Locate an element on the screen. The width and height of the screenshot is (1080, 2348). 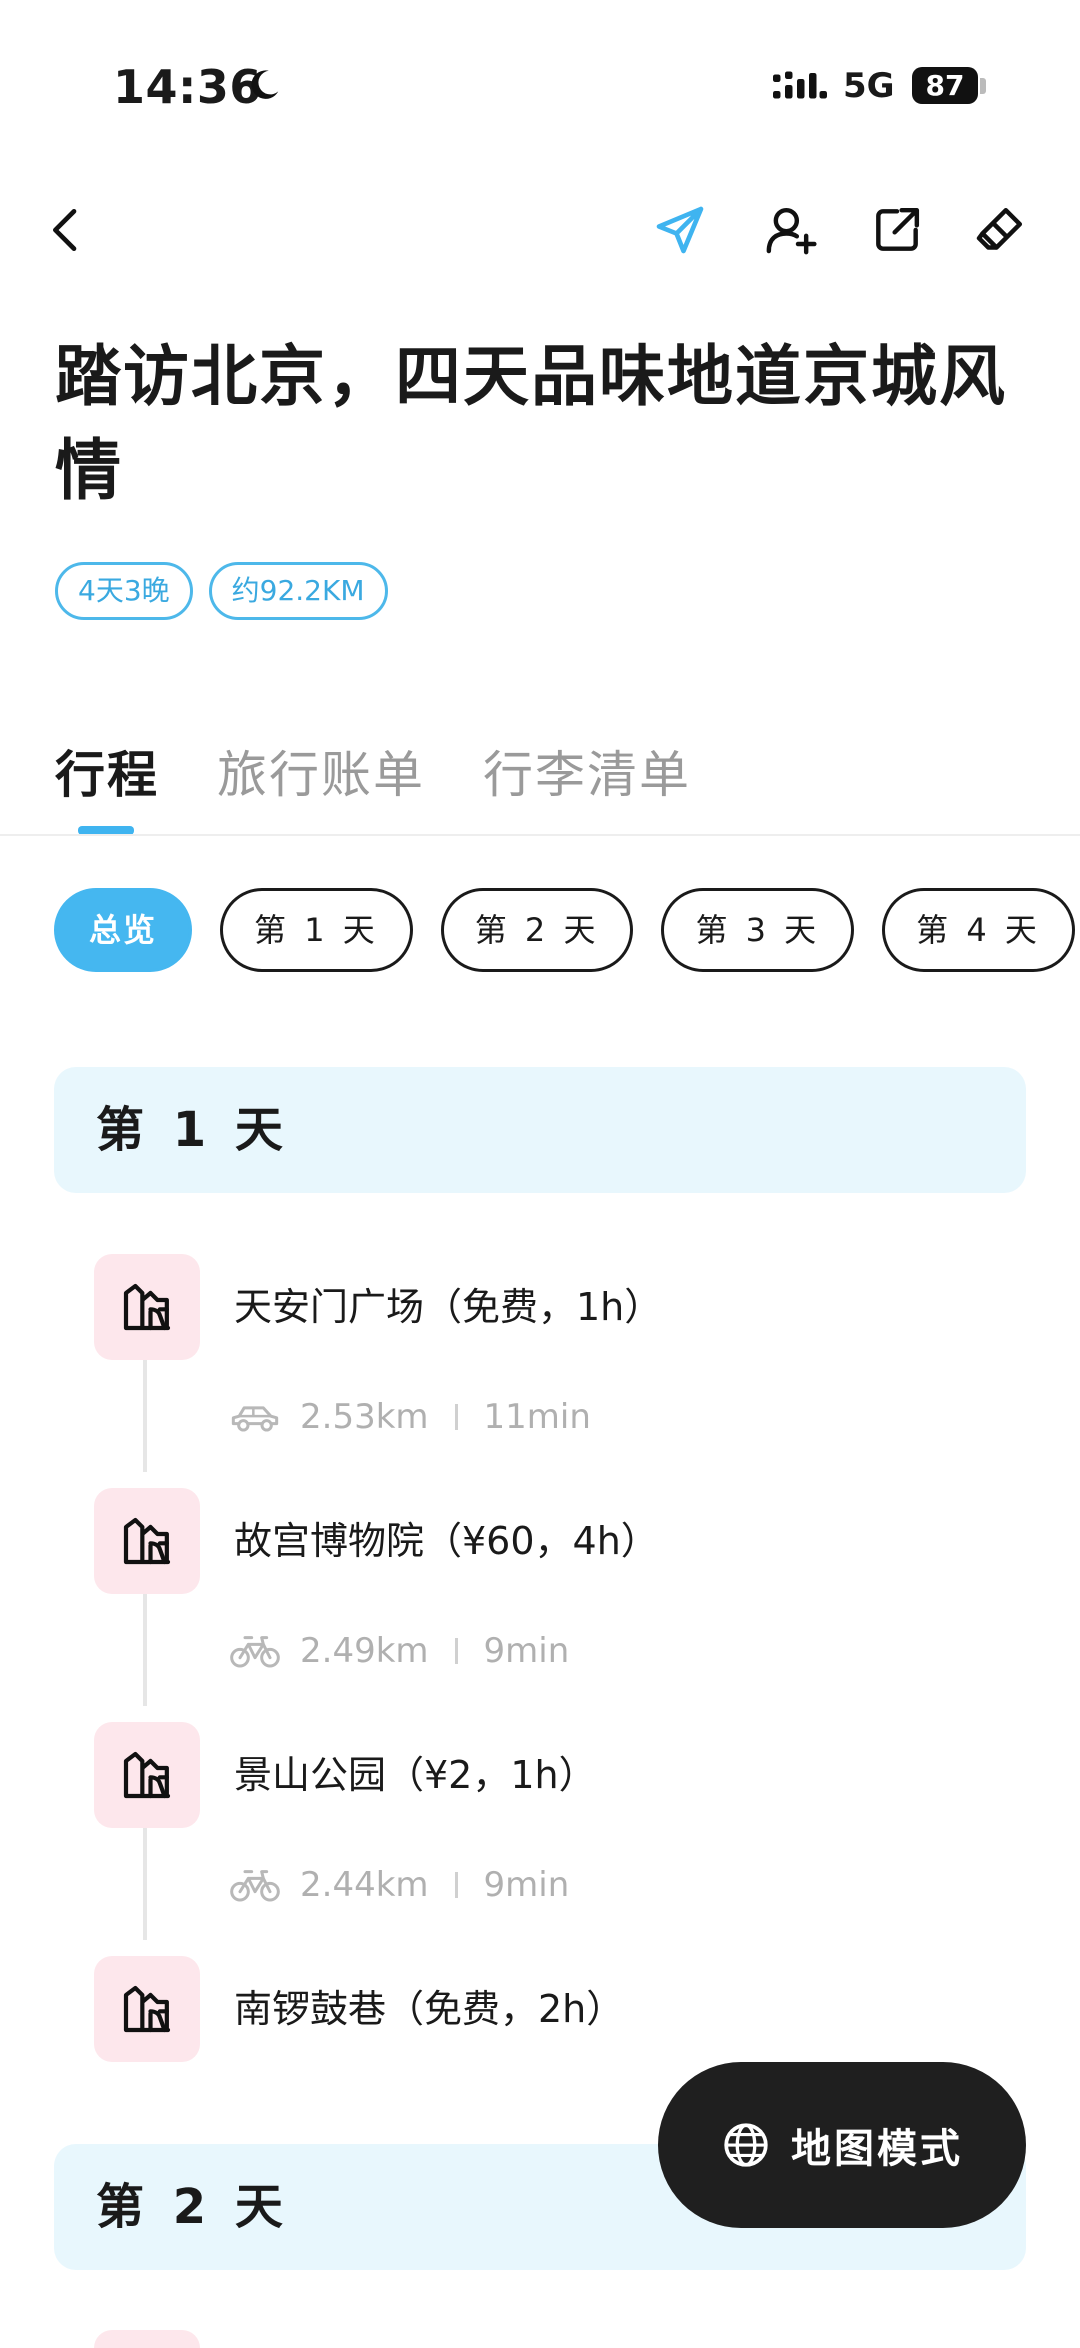
route-leg: 2.49km 9min is located at coordinates (398, 1651).